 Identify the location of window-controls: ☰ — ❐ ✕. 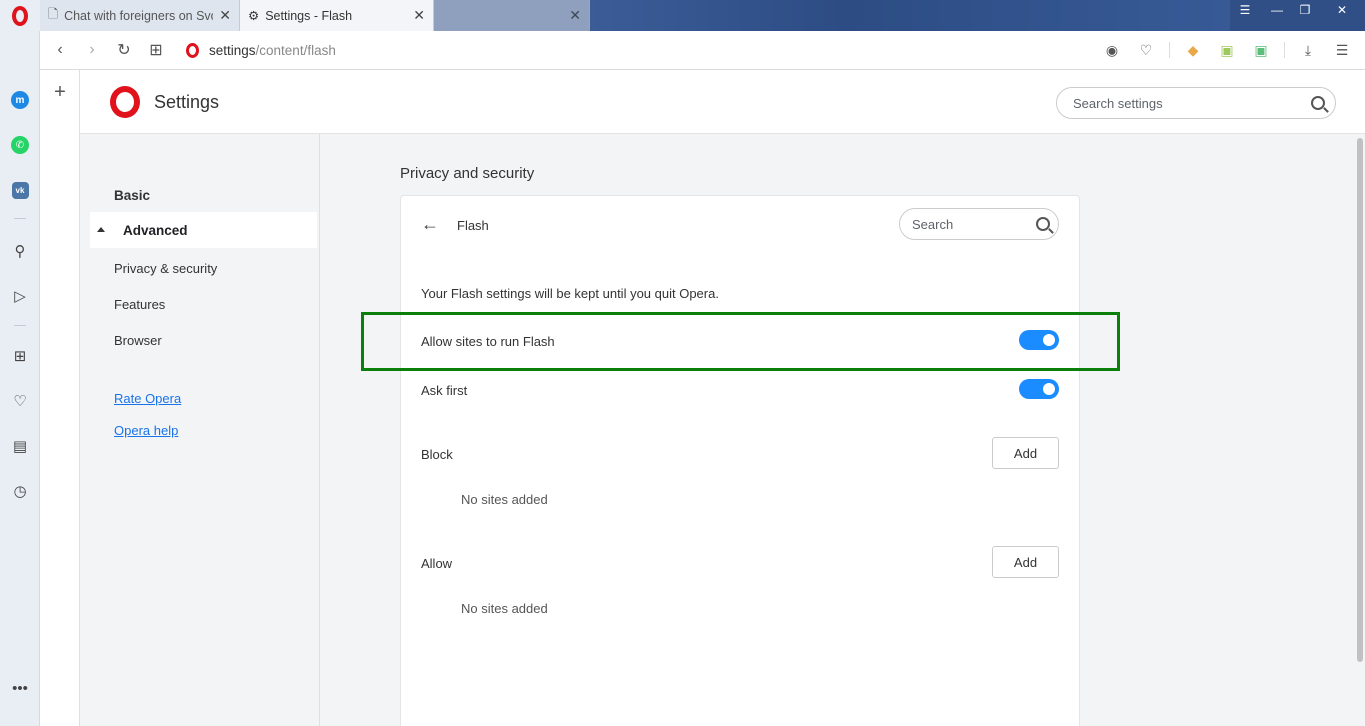
(1296, 10).